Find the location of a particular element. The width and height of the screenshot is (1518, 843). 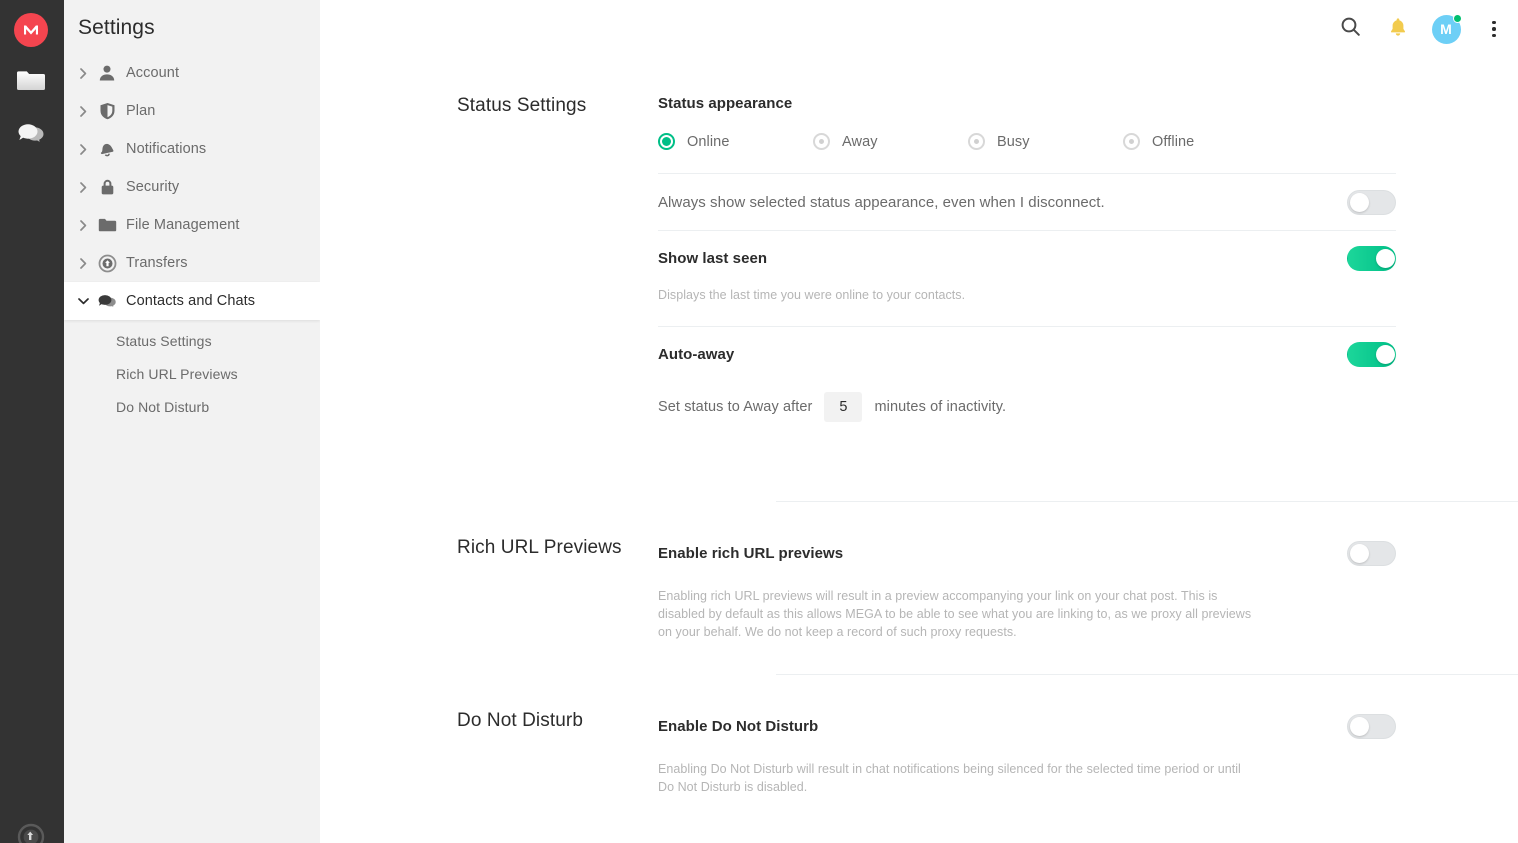

more-menu-button is located at coordinates (1494, 29).